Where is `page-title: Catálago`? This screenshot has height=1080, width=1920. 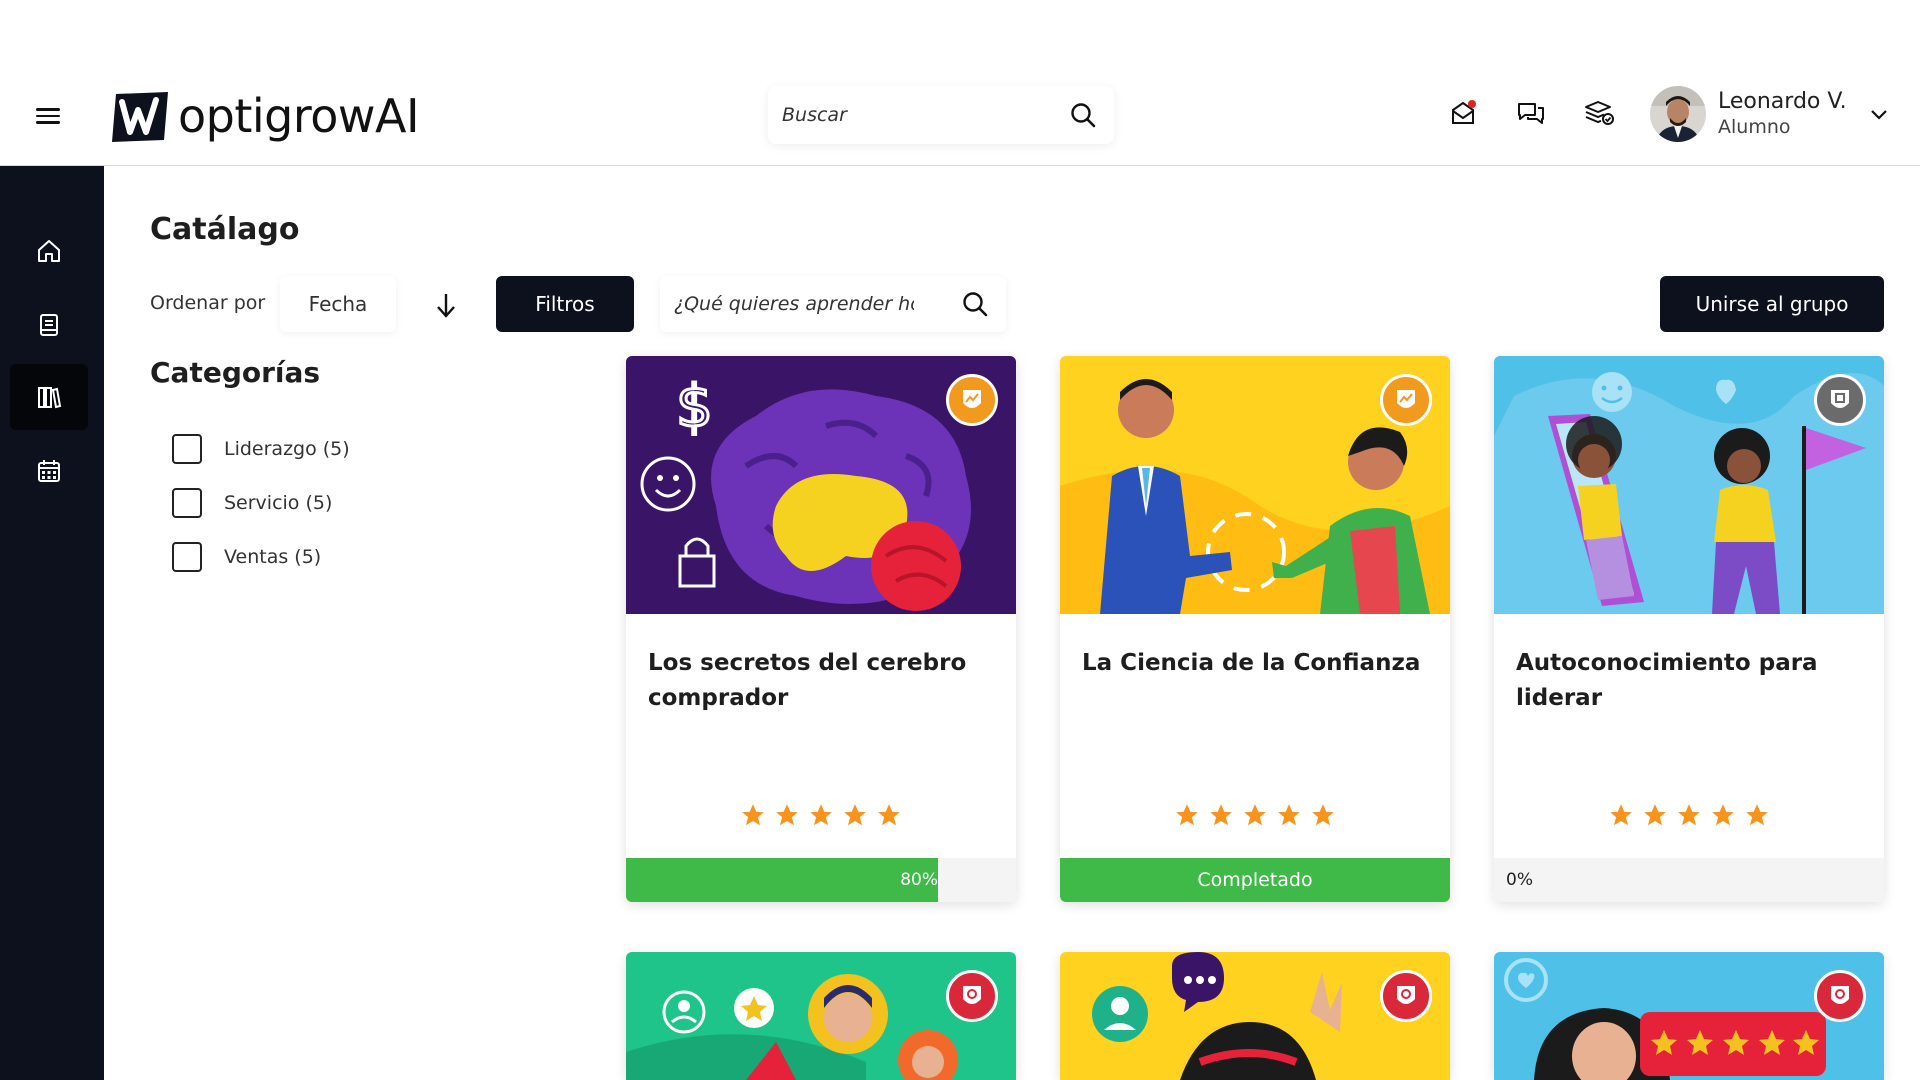
page-title: Catálago is located at coordinates (225, 229).